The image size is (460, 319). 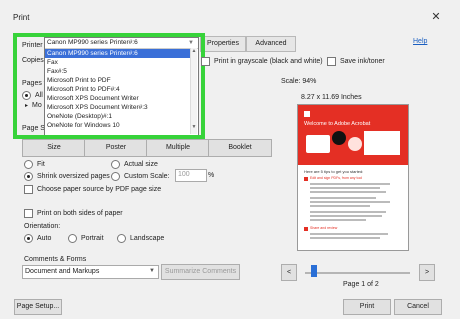 I want to click on shrink-option: Shrink oversized pages, so click(x=67, y=176).